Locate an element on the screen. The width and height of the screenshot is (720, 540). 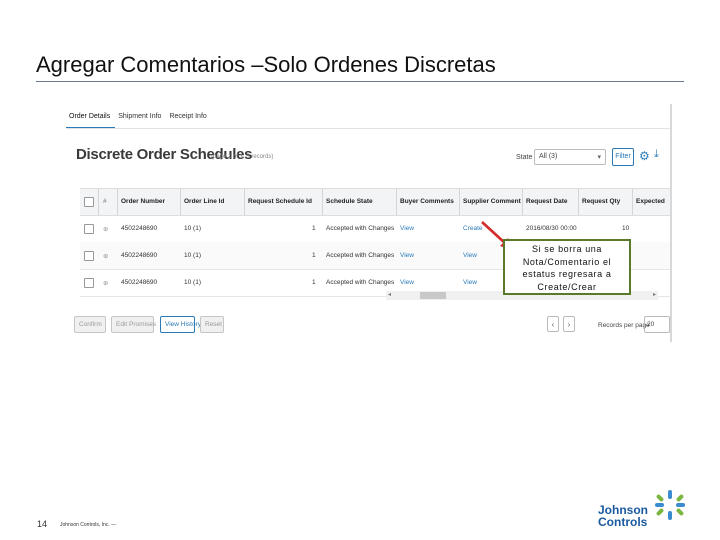
company-logo: Johnson Controls is located at coordinates (623, 516).